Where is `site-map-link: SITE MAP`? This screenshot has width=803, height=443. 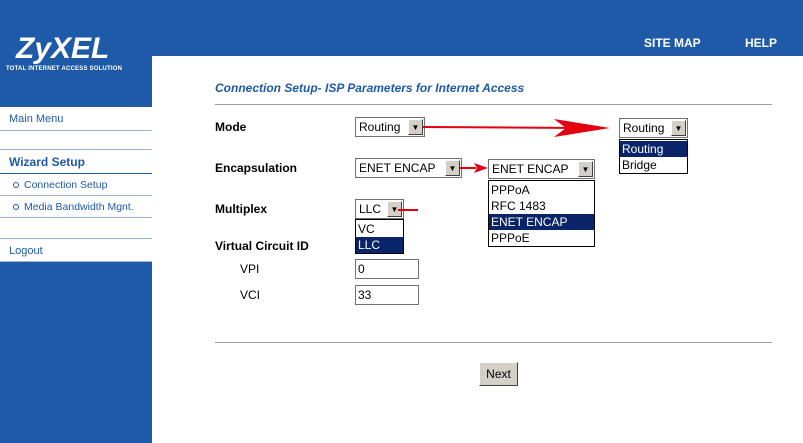 site-map-link: SITE MAP is located at coordinates (672, 43).